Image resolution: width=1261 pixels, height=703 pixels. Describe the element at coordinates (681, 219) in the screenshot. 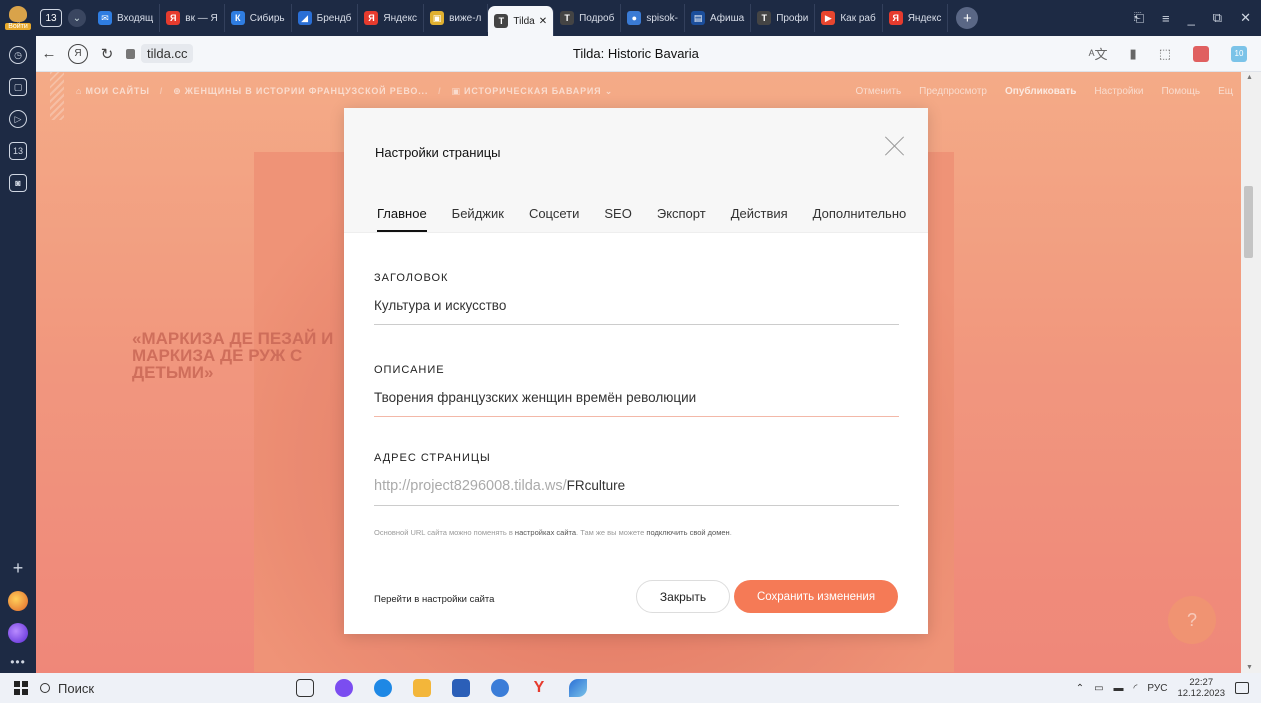

I see `tab-export: Экспорт` at that location.